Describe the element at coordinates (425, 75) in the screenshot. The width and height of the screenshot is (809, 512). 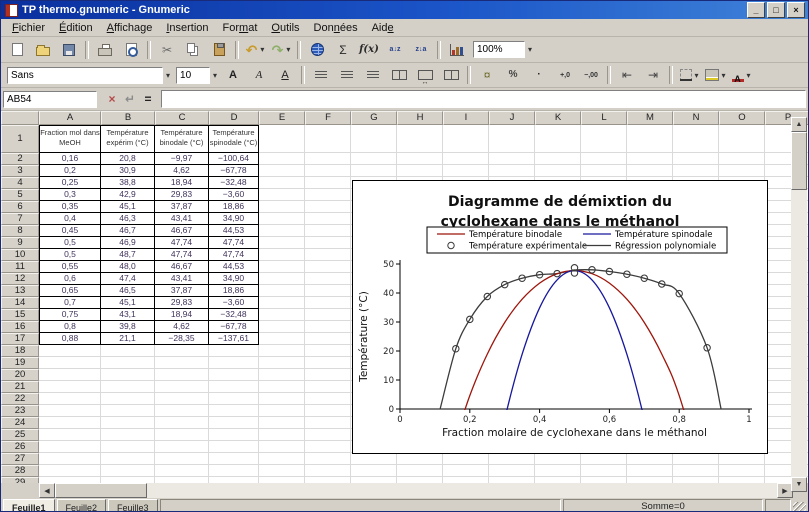
I see `center-across-selection-button` at that location.